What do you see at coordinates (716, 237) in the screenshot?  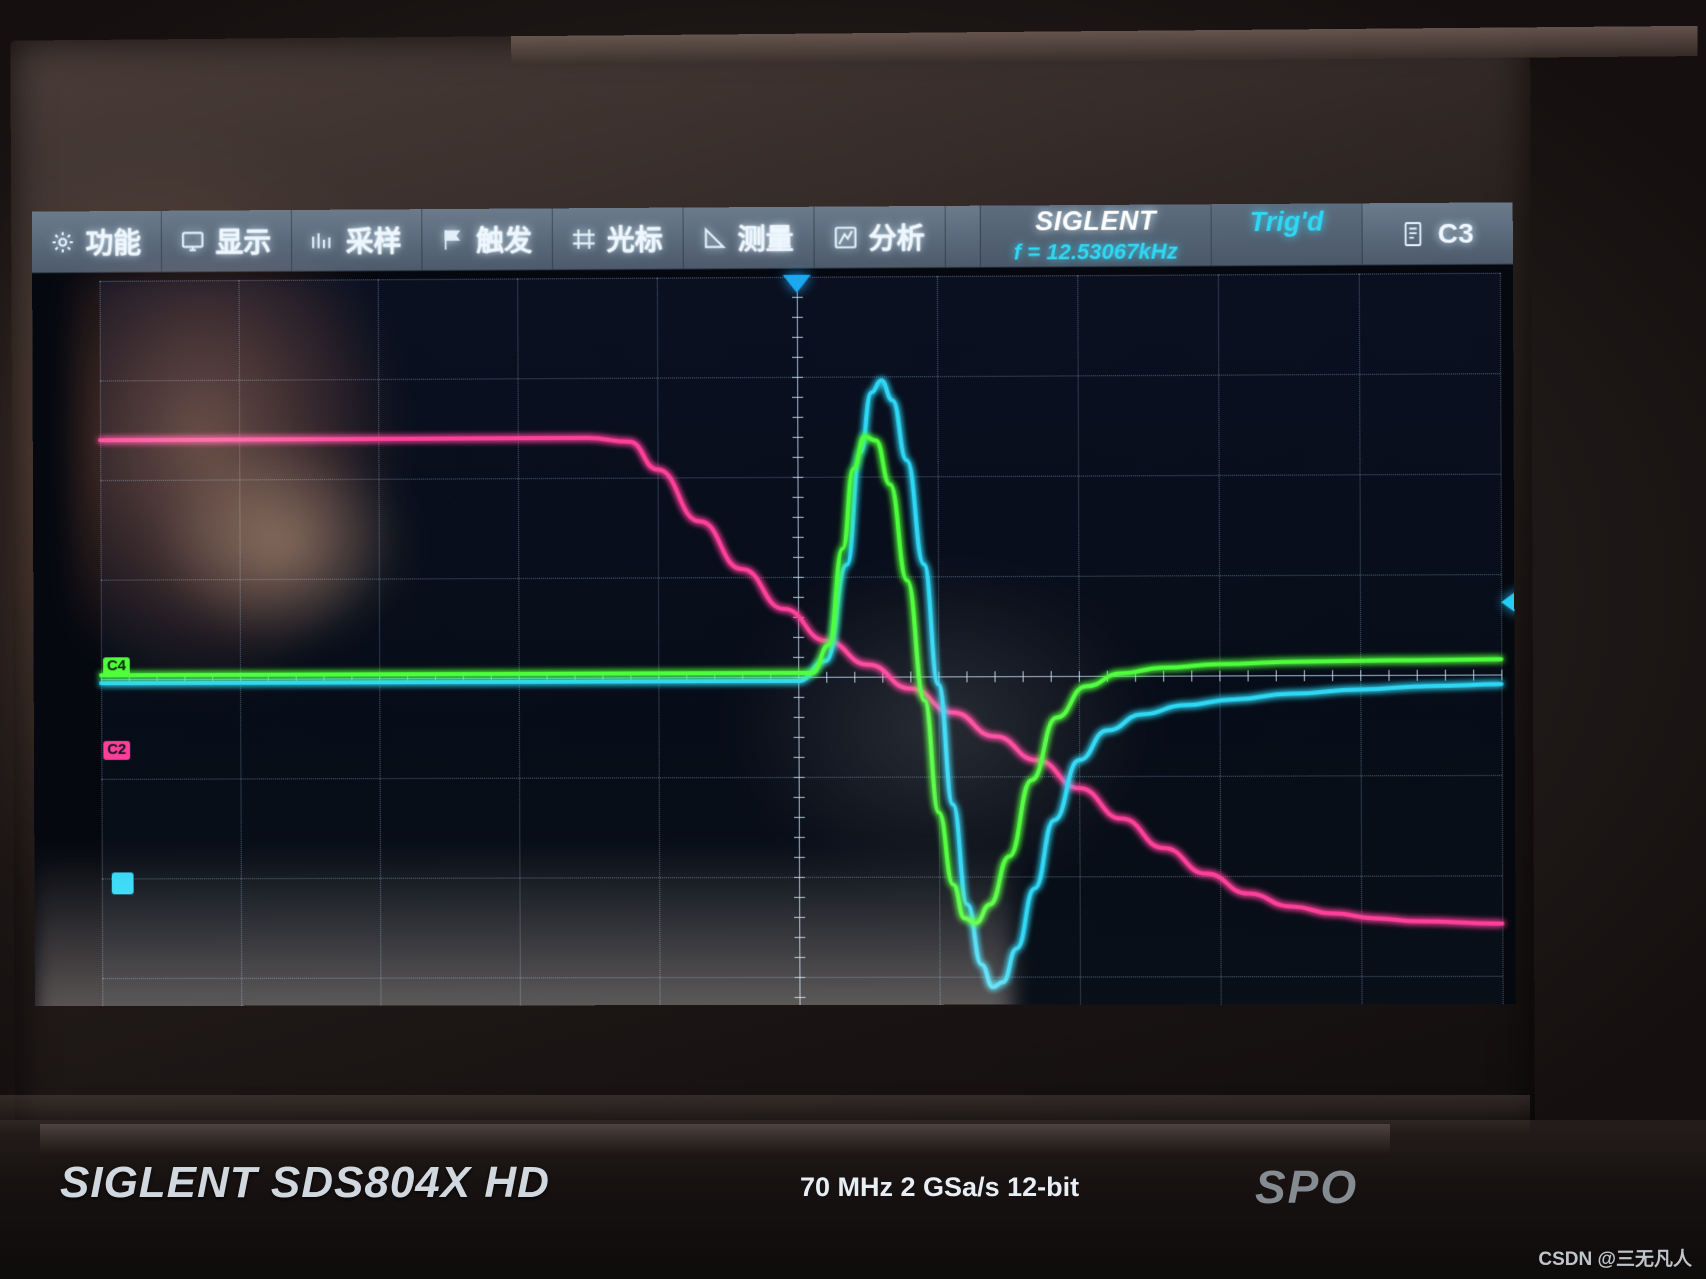 I see `measure-icon` at bounding box center [716, 237].